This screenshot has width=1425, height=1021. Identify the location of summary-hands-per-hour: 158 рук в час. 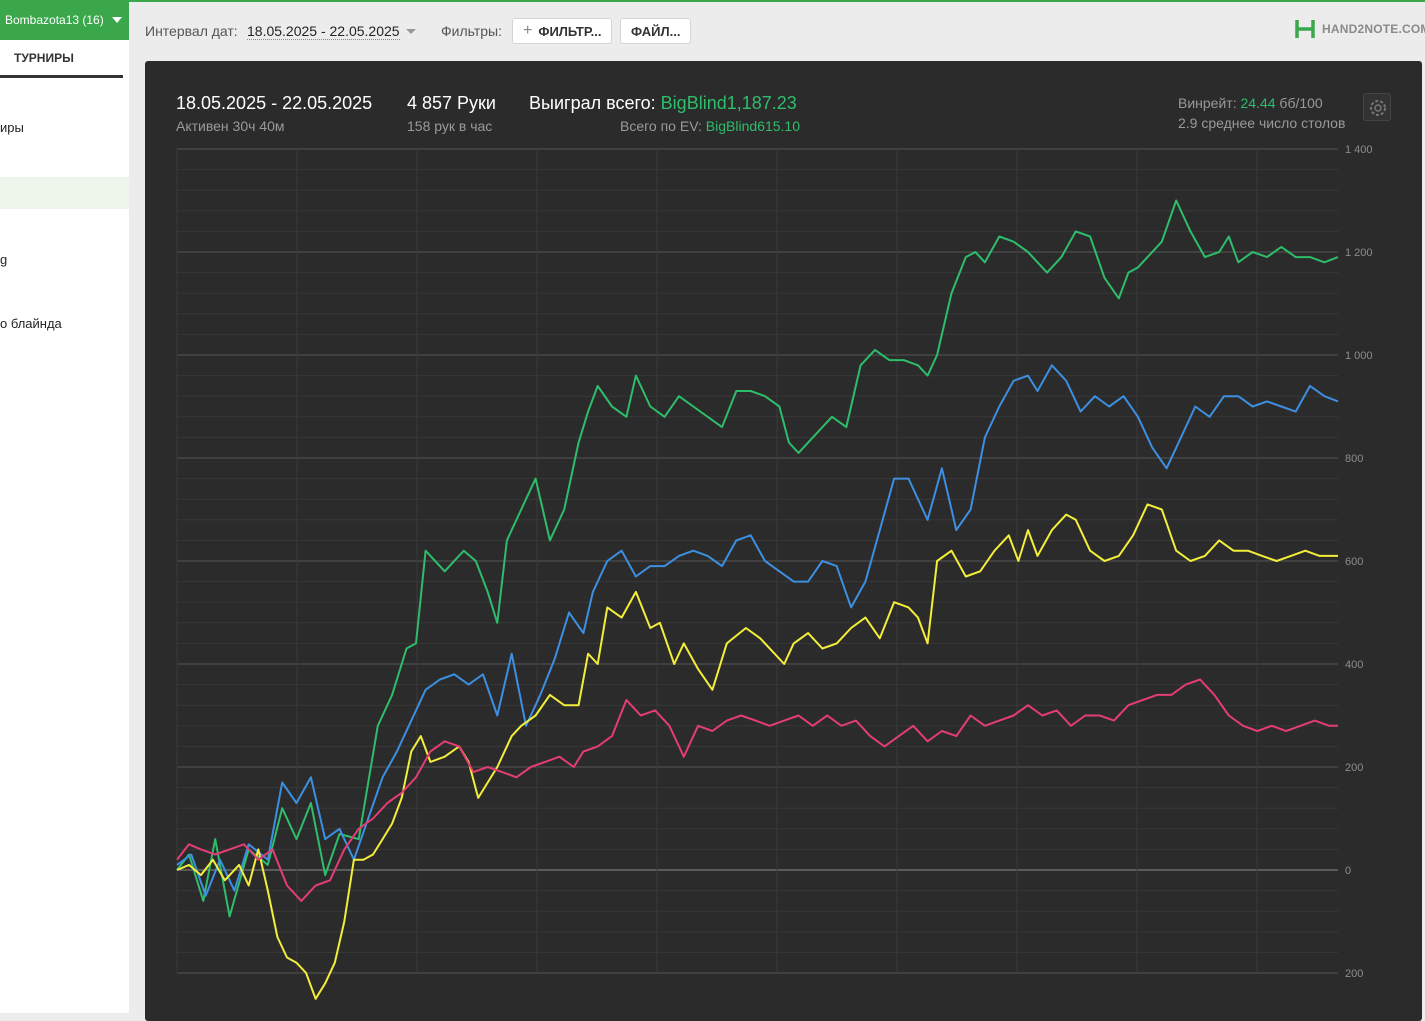
(450, 126).